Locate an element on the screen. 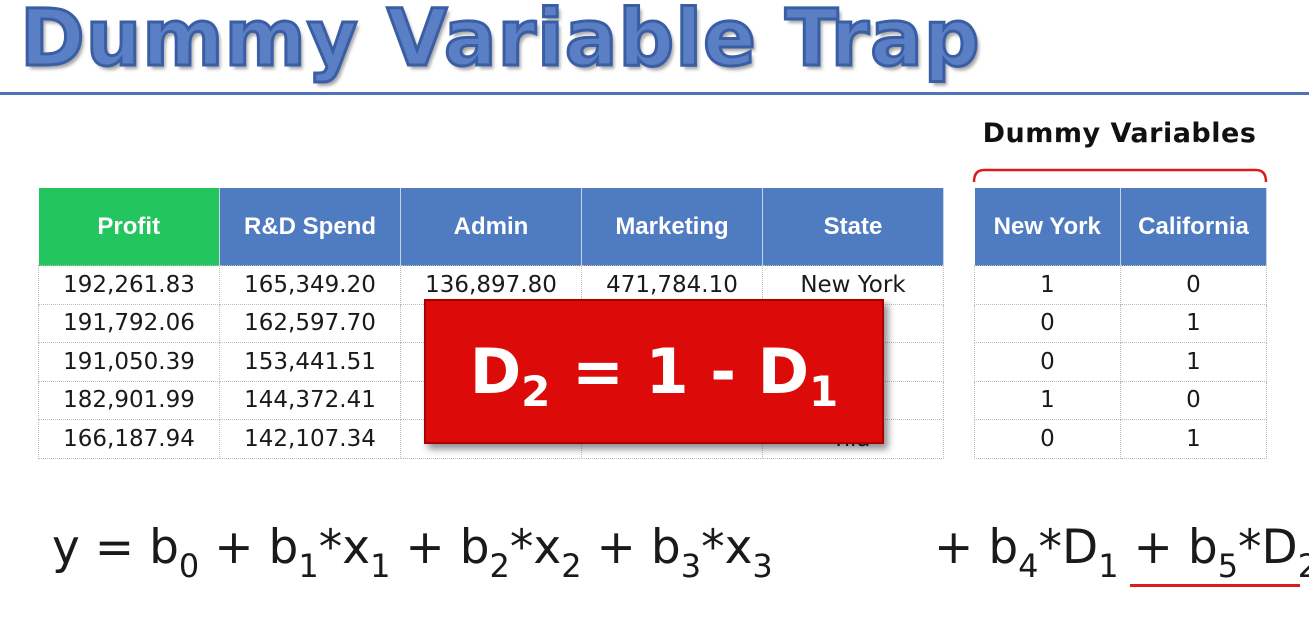  dataset-cell: 166,187.94 is located at coordinates (129, 439).